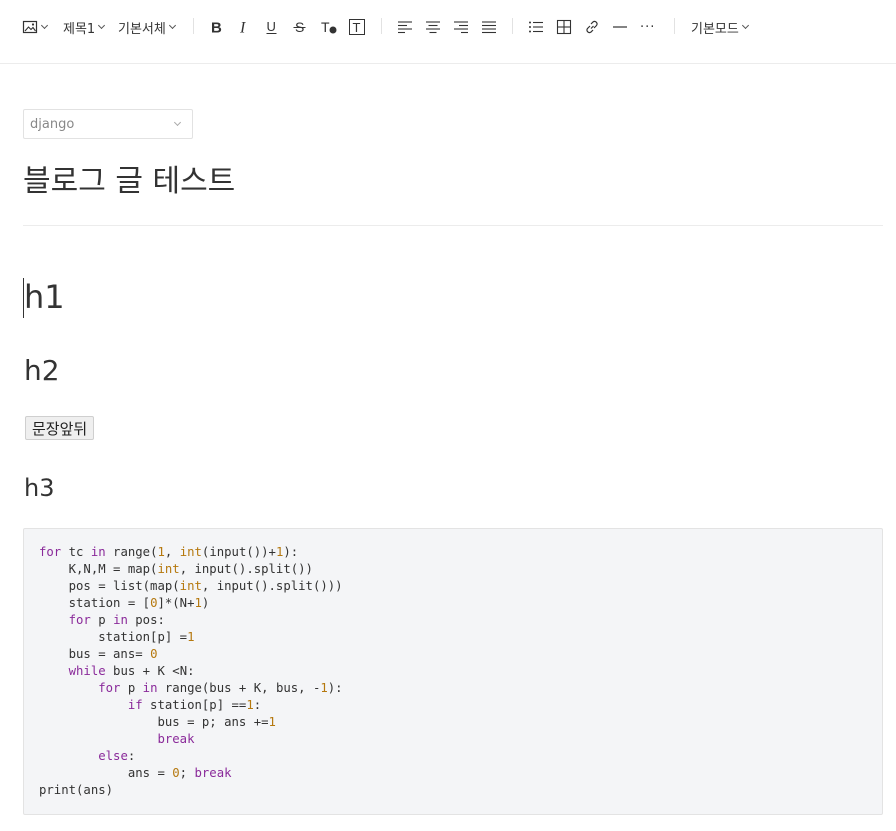 The image size is (896, 831). I want to click on list-icon, so click(536, 27).